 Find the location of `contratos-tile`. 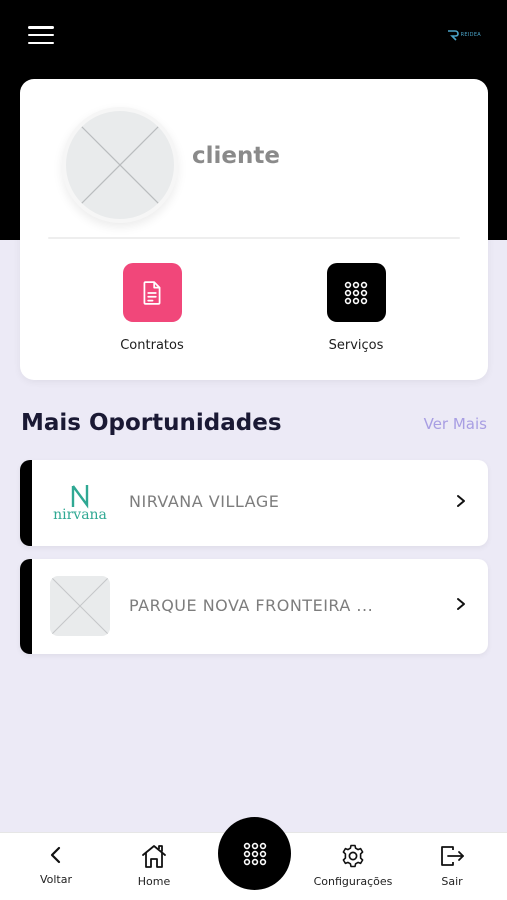

contratos-tile is located at coordinates (152, 292).